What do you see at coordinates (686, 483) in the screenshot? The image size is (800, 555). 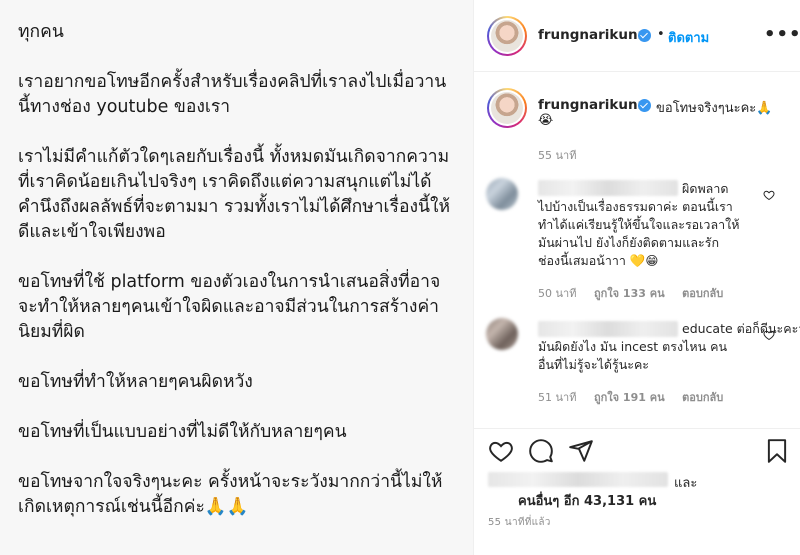 I see `liked-by-and: และ` at bounding box center [686, 483].